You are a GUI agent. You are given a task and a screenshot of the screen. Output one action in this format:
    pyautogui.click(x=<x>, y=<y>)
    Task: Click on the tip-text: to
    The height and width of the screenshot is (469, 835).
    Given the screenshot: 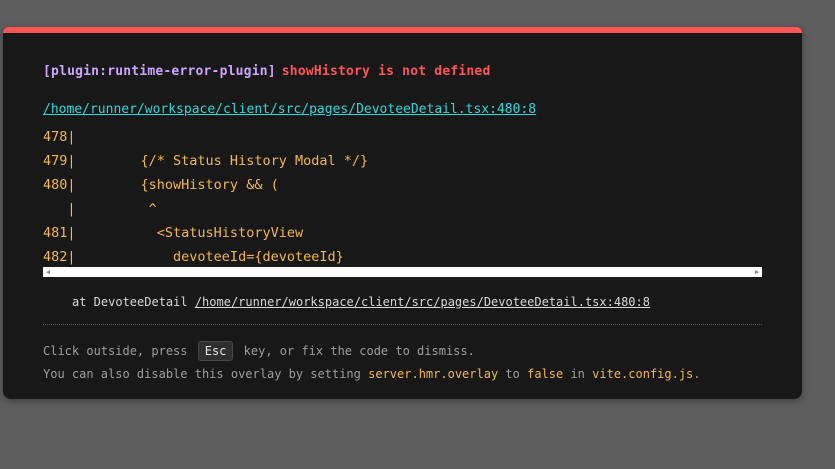 What is the action you would take?
    pyautogui.click(x=512, y=374)
    